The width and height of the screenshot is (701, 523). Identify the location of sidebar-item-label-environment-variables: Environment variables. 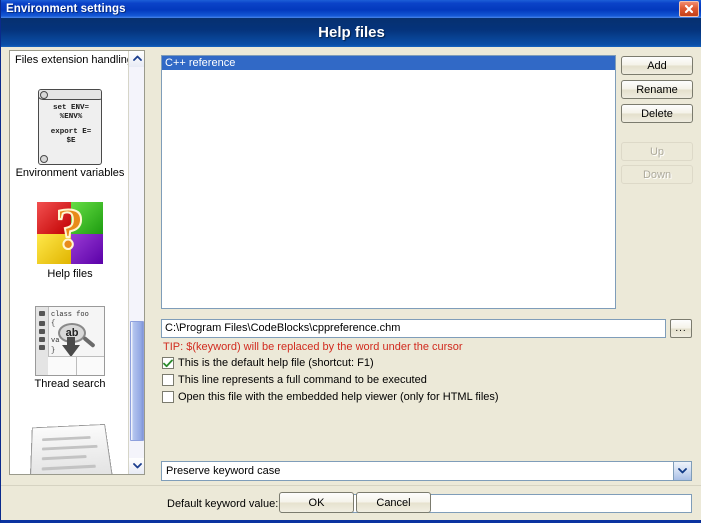
(70, 173).